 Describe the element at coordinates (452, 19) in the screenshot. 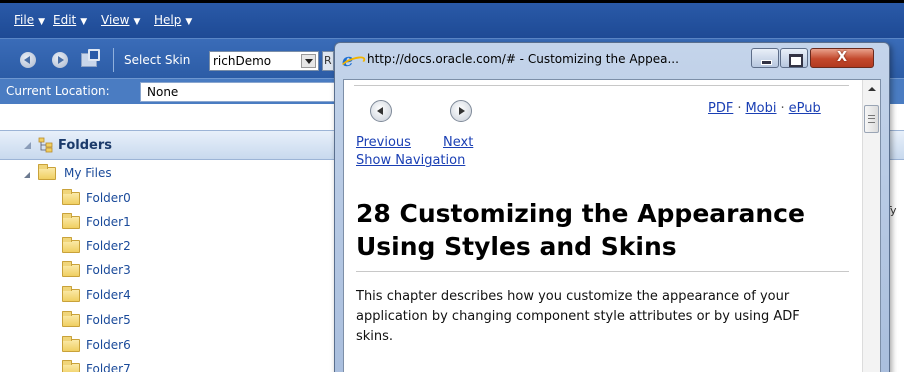

I see `menu-bar: File ▼ Edit ▼ View ▼ Help ▼` at that location.